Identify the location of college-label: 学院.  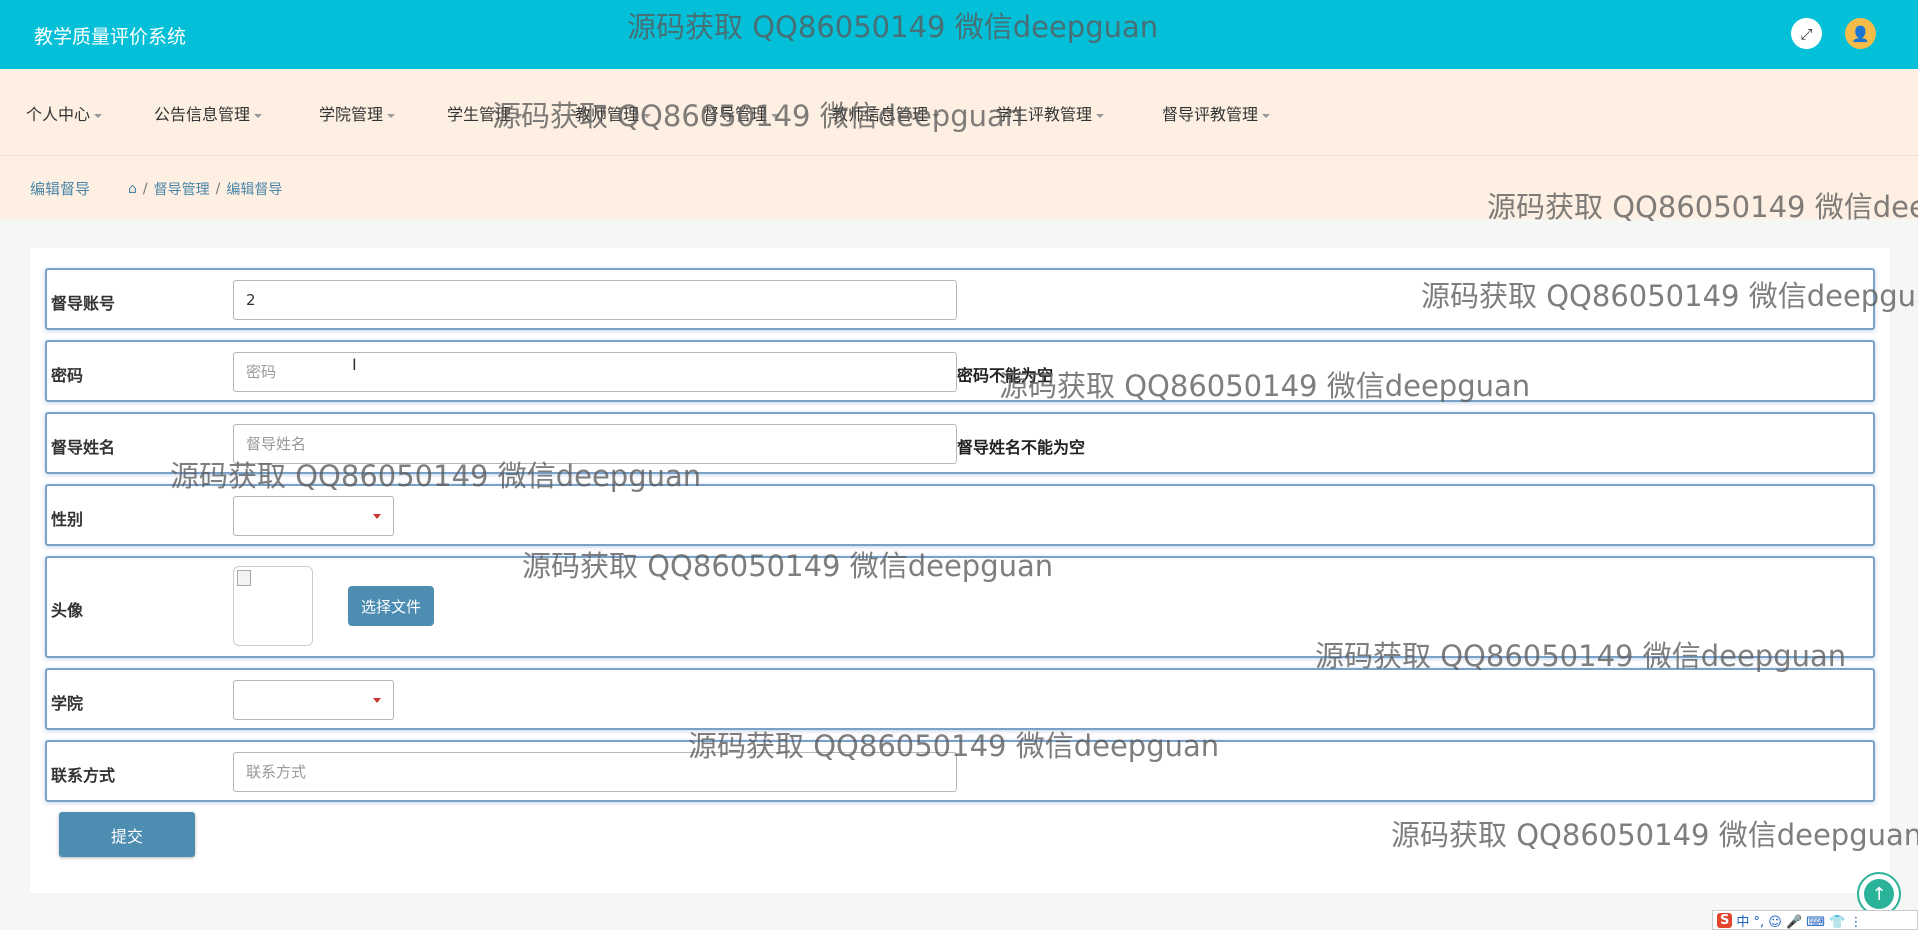
(67, 703).